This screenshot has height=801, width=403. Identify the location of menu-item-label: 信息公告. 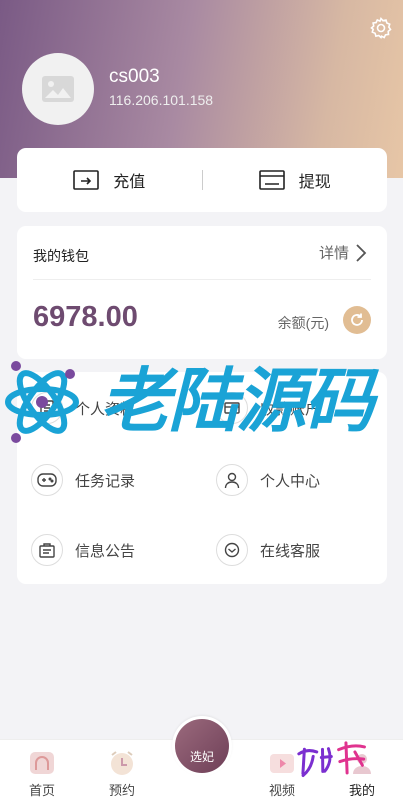
(105, 551).